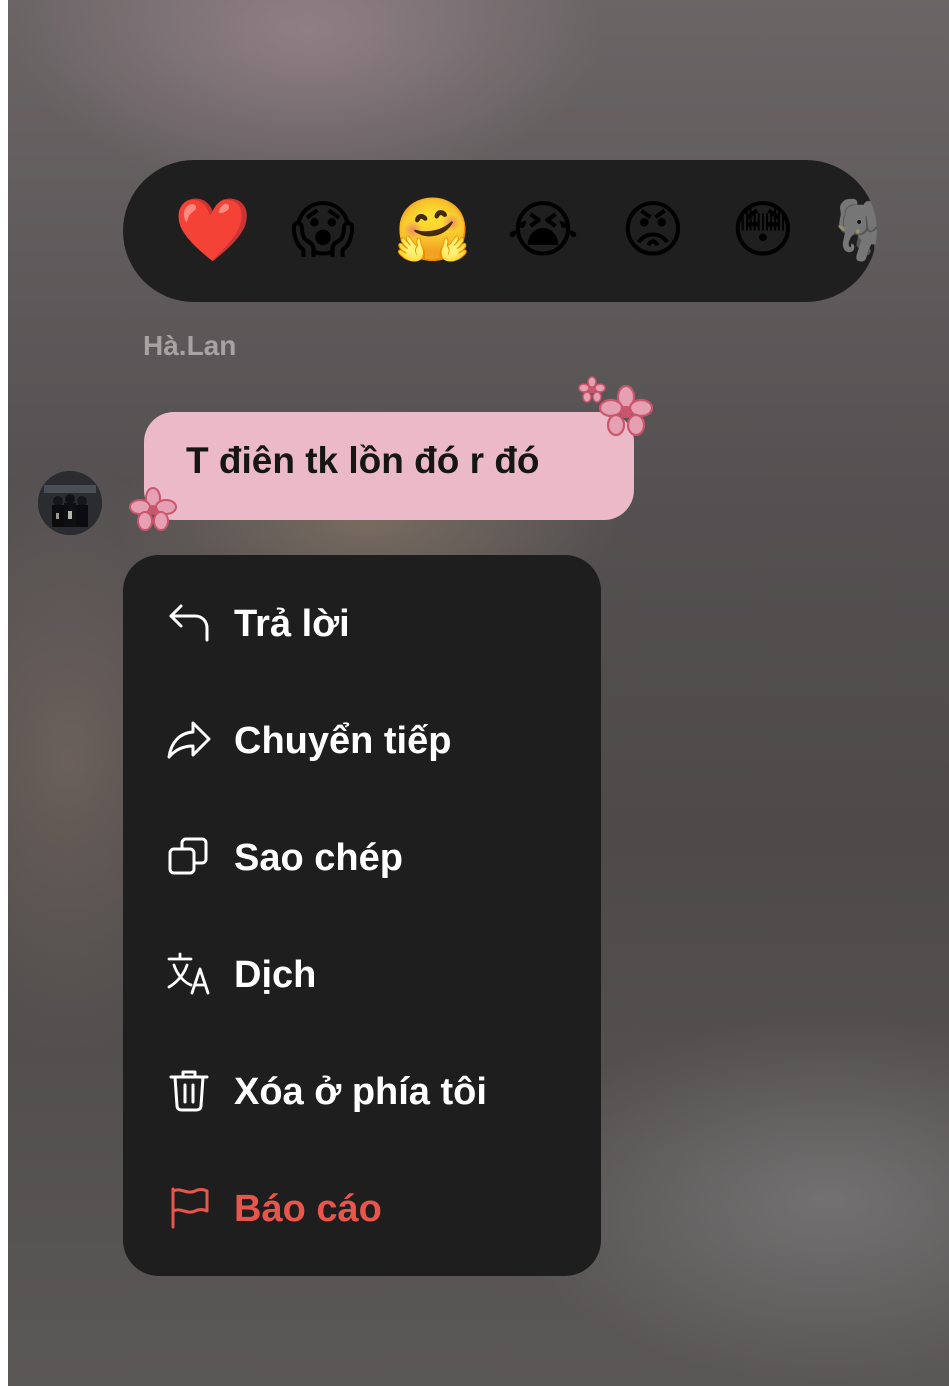 This screenshot has width=949, height=1386. Describe the element at coordinates (653, 230) in the screenshot. I see `reaction-pouting-face: 😡` at that location.